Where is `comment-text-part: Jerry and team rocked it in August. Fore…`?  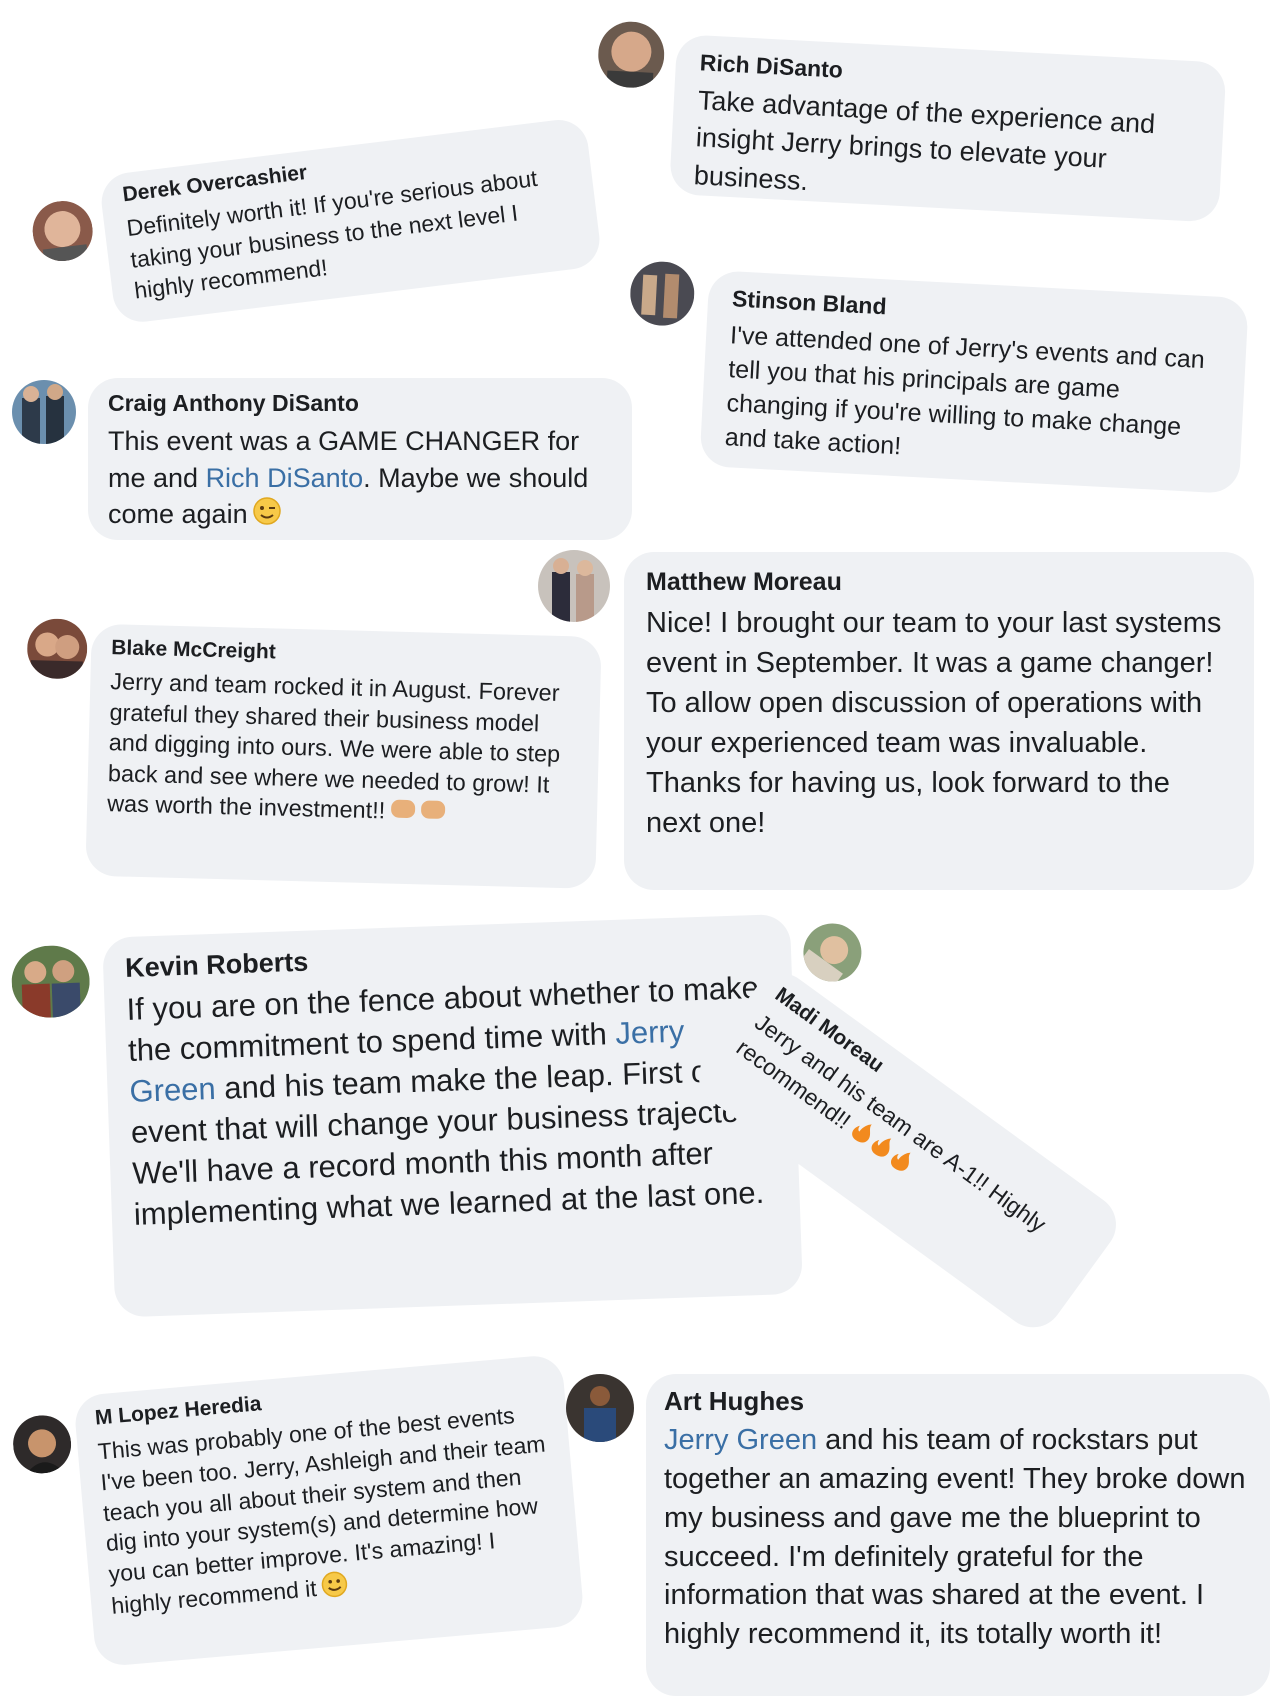 comment-text-part: Jerry and team rocked it in August. Fore… is located at coordinates (333, 746).